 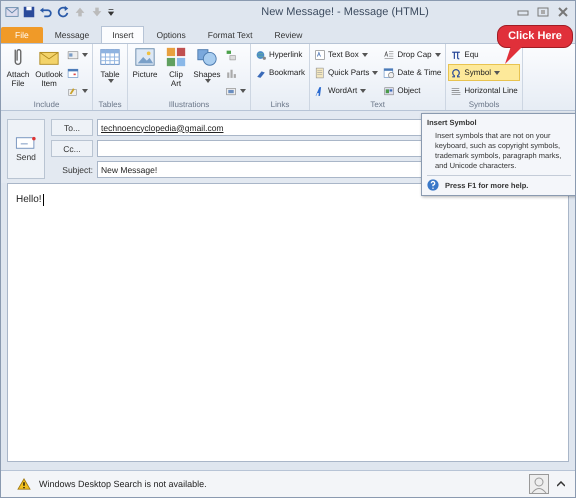 What do you see at coordinates (110, 57) in the screenshot?
I see `table-icon` at bounding box center [110, 57].